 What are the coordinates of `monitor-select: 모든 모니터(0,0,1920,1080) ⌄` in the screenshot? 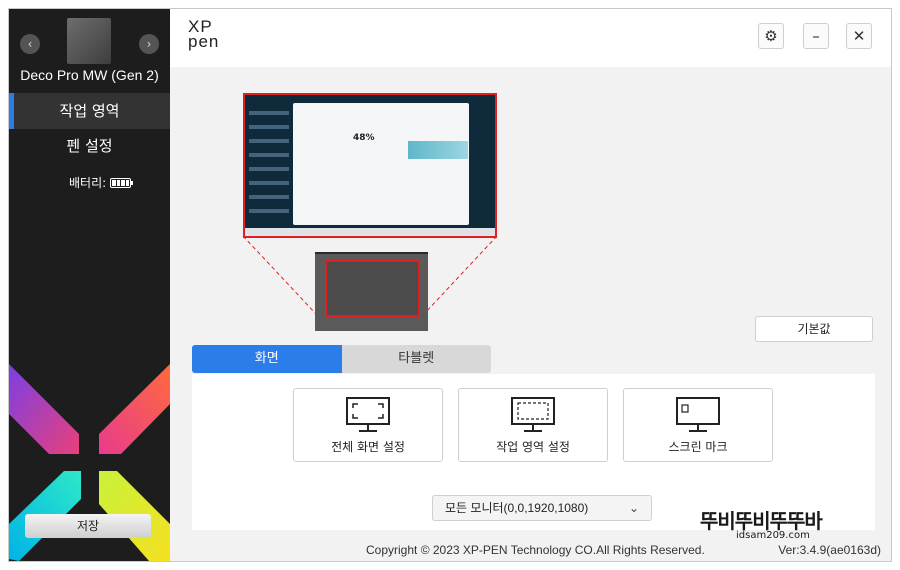 It's located at (542, 508).